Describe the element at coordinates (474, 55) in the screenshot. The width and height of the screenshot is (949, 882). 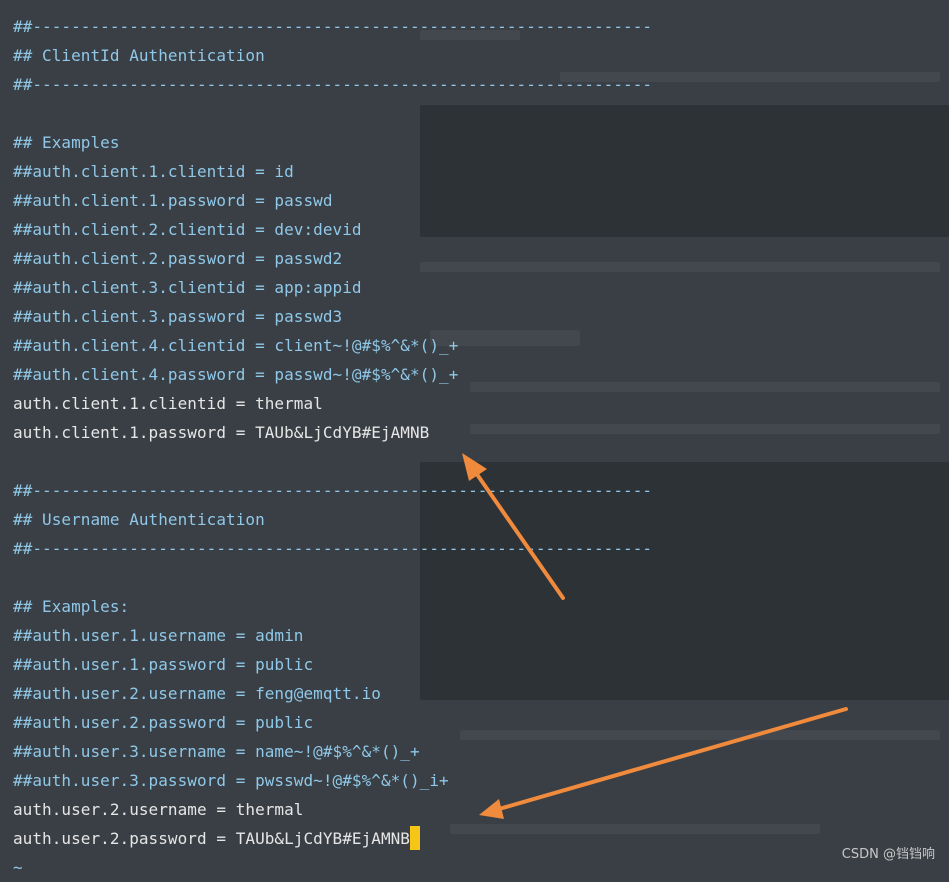
I see `editor-line: ## ClientId Authentication` at that location.